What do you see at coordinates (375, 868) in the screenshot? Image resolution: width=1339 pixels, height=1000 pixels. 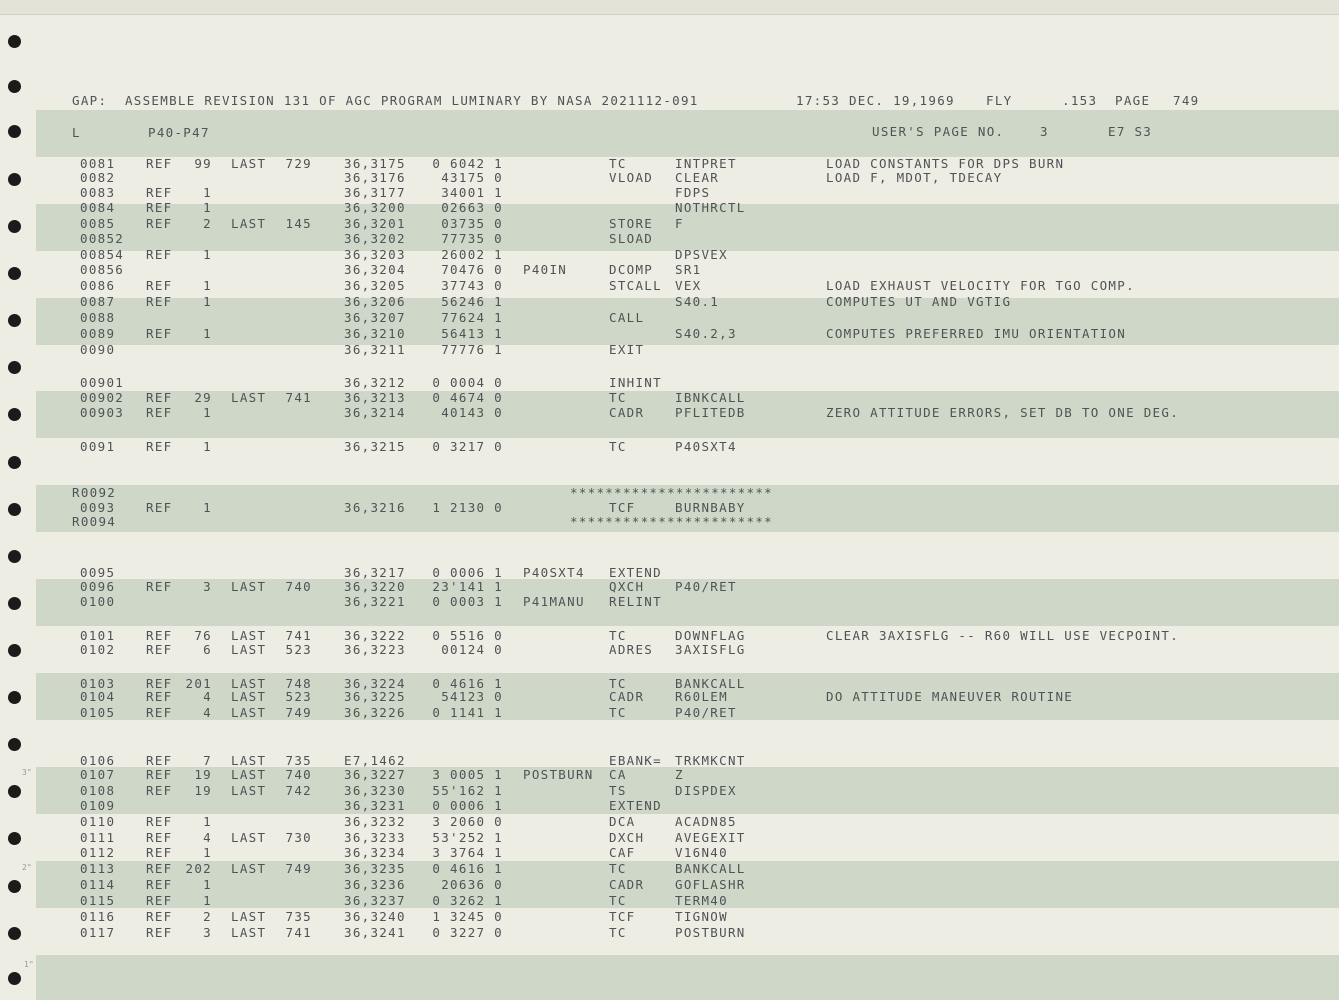 I see `memory-address: 36,3235` at bounding box center [375, 868].